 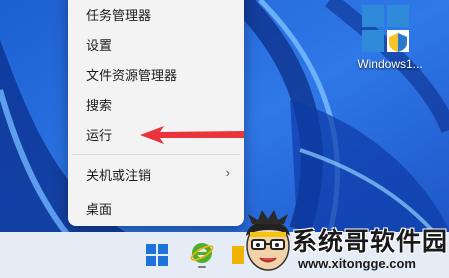 What do you see at coordinates (156, 104) in the screenshot?
I see `menu-item-search: 搜索` at bounding box center [156, 104].